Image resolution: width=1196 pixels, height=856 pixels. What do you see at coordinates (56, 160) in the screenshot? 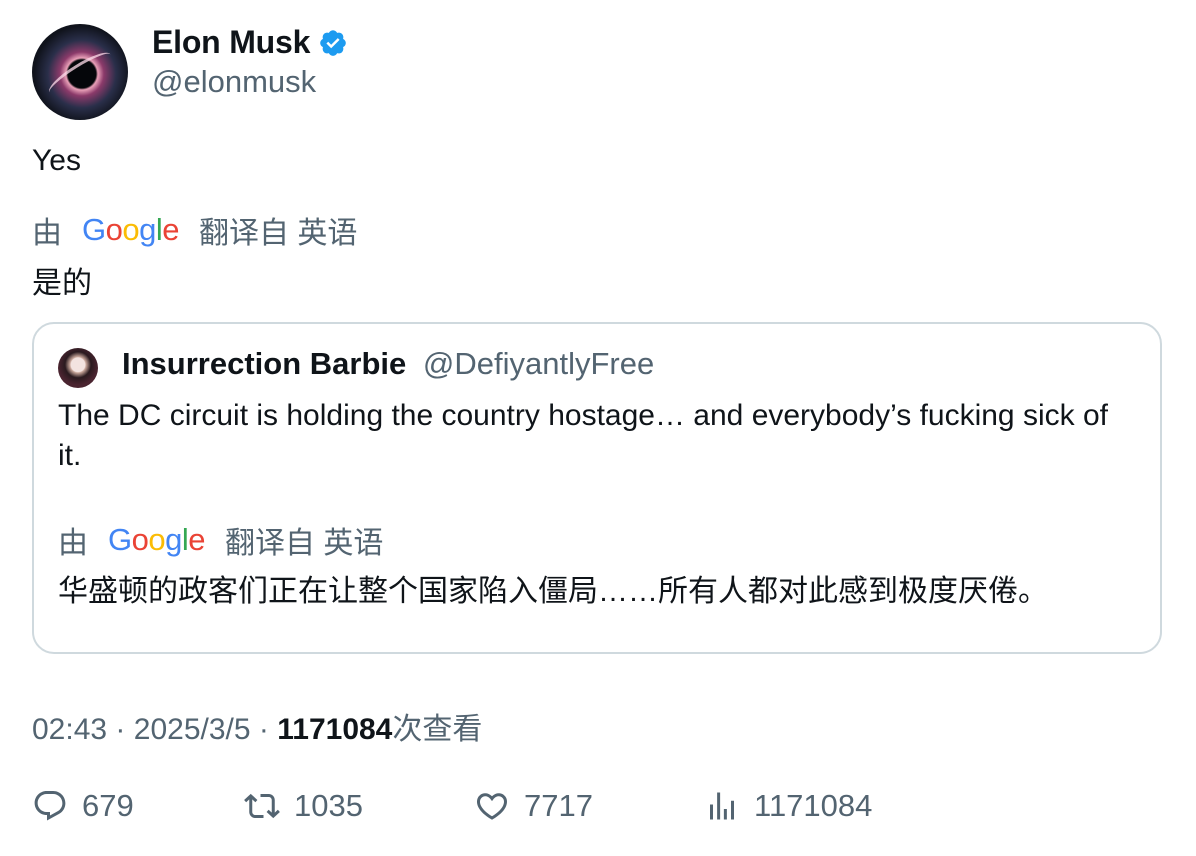
I see `tweet-text: Yes` at bounding box center [56, 160].